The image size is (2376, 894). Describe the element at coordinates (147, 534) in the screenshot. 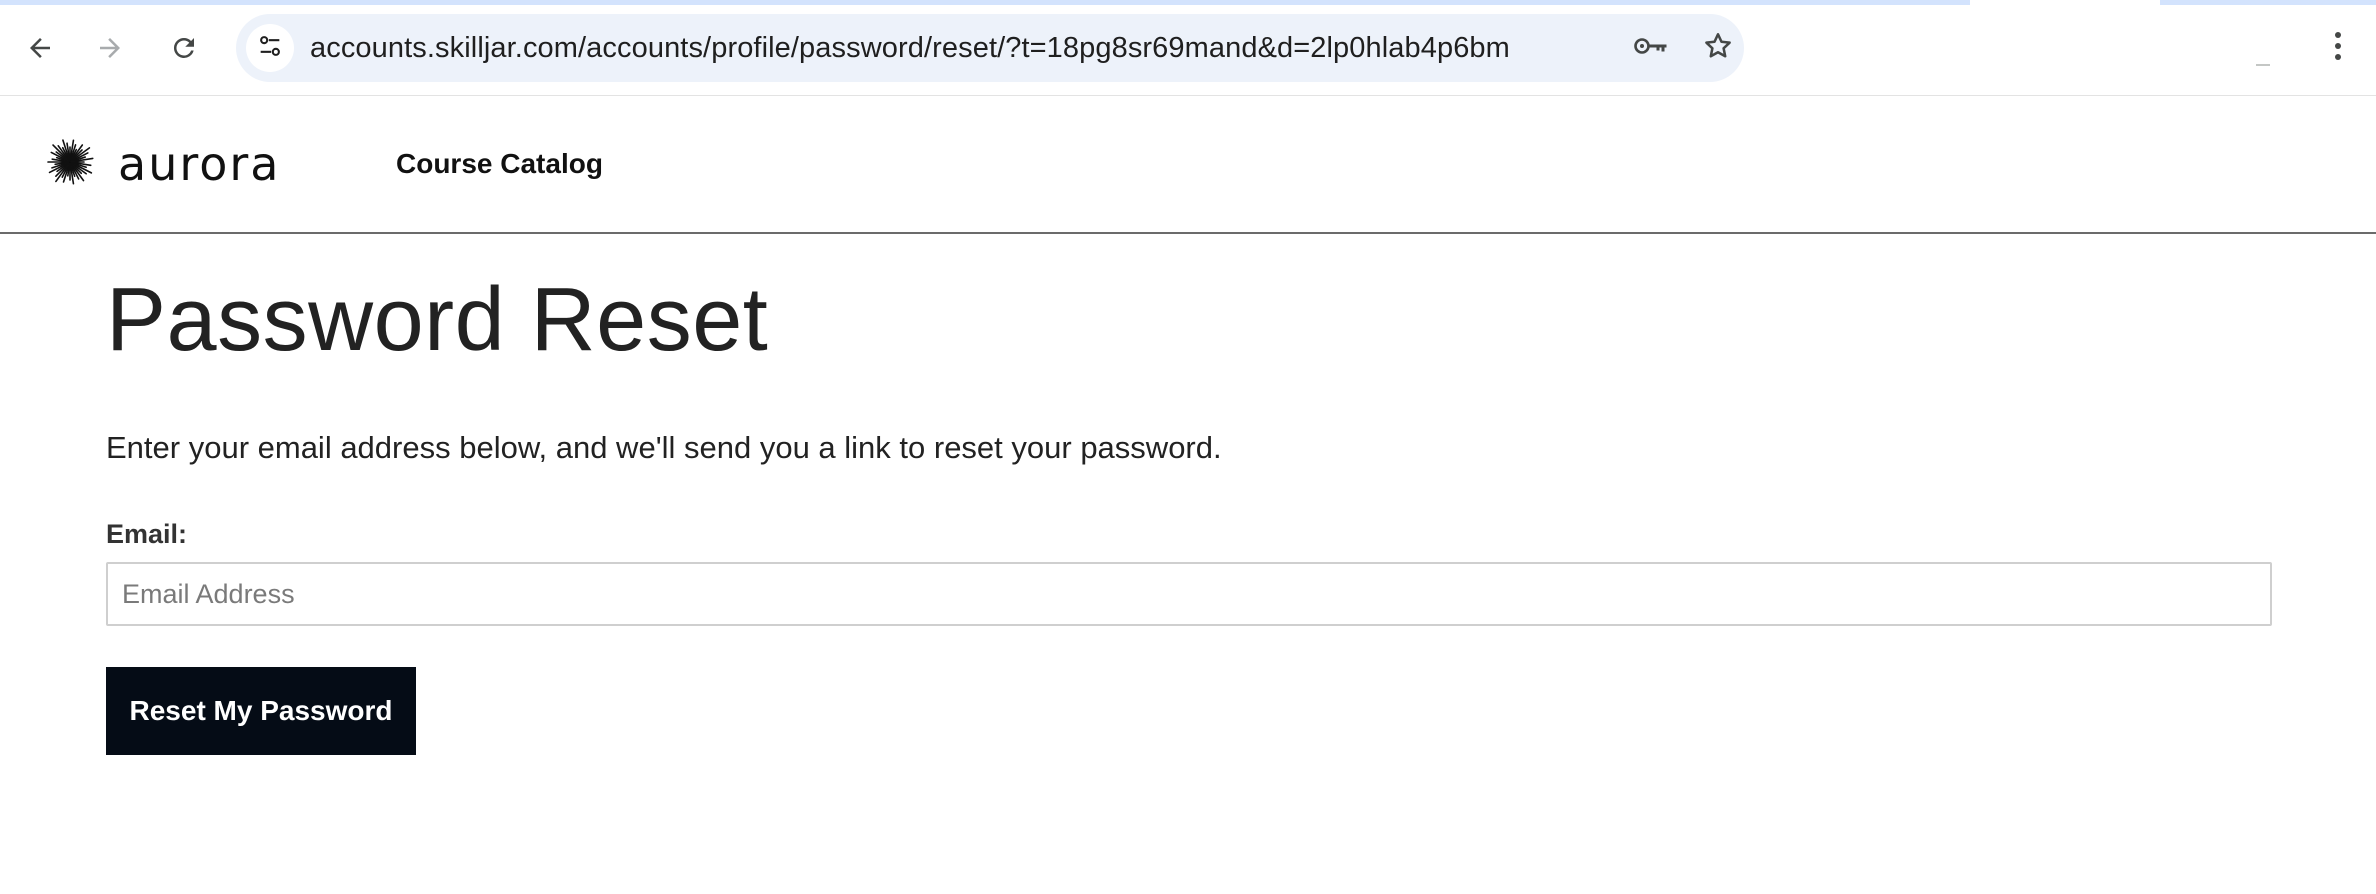

I see `email-label: Email:` at that location.